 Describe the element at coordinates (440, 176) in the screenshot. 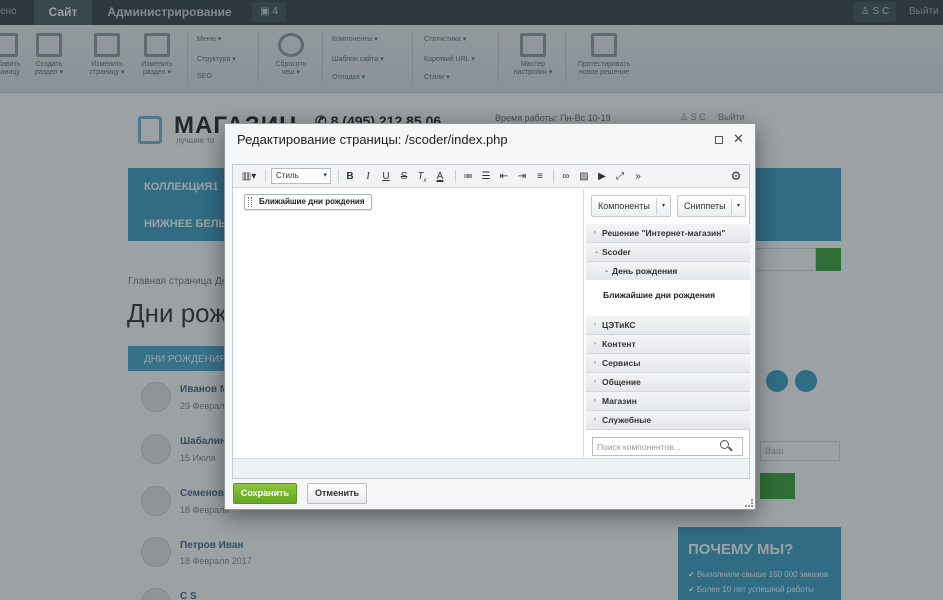

I see `font-color-icon: A` at that location.